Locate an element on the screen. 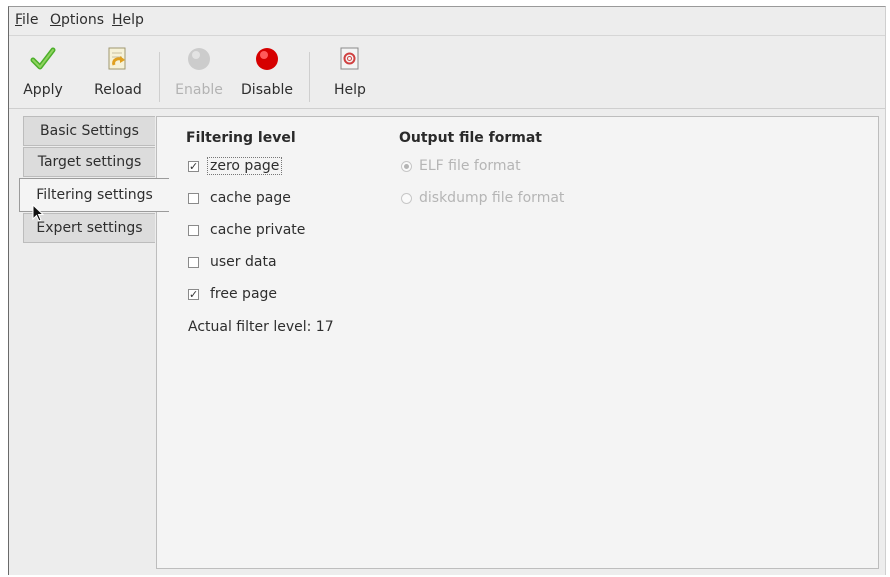 This screenshot has width=890, height=577. reload-label: Reload is located at coordinates (118, 90).